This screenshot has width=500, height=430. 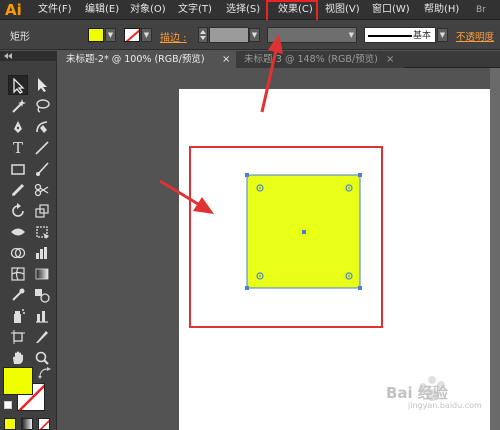 What do you see at coordinates (18, 190) in the screenshot?
I see `pencil-tool-icon` at bounding box center [18, 190].